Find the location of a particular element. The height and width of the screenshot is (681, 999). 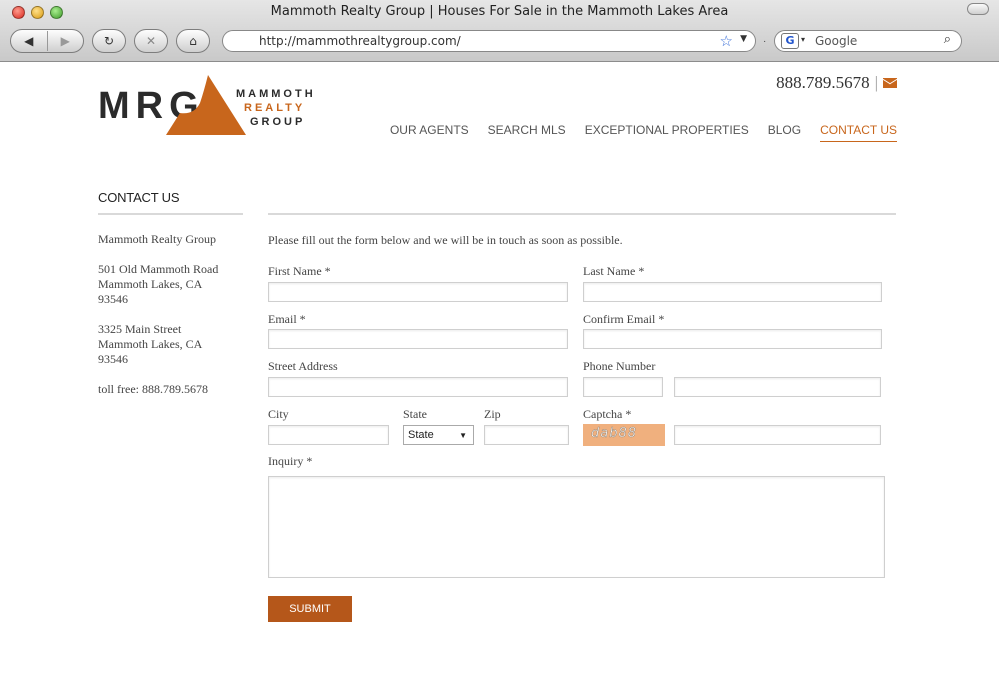

forward-icon: ▶ is located at coordinates (66, 41).